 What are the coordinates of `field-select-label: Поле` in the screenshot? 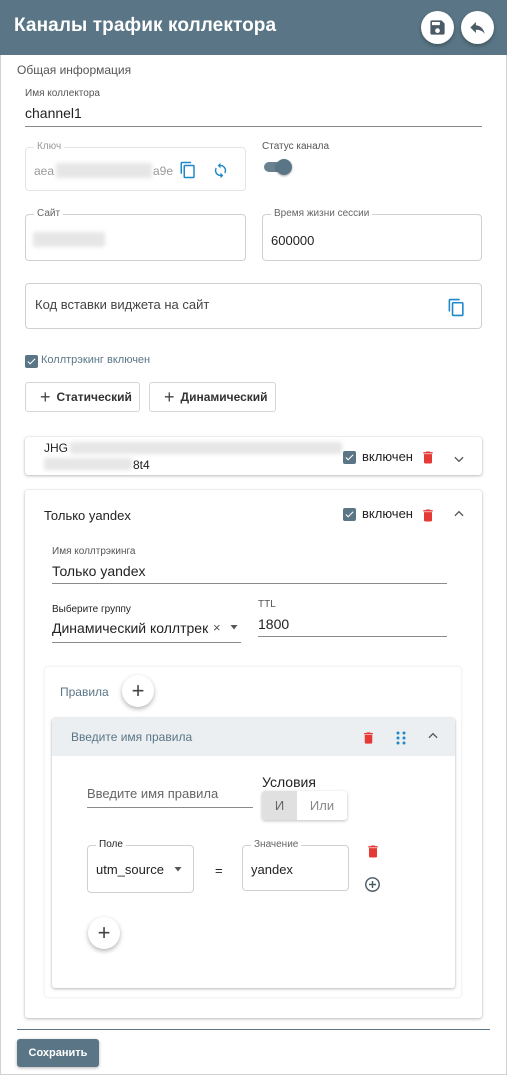 It's located at (111, 844).